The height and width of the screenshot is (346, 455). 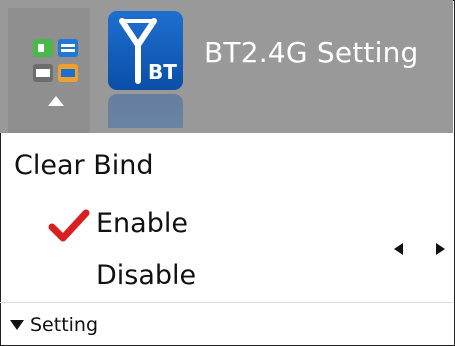 I want to click on option-enable: Enable, so click(x=142, y=223).